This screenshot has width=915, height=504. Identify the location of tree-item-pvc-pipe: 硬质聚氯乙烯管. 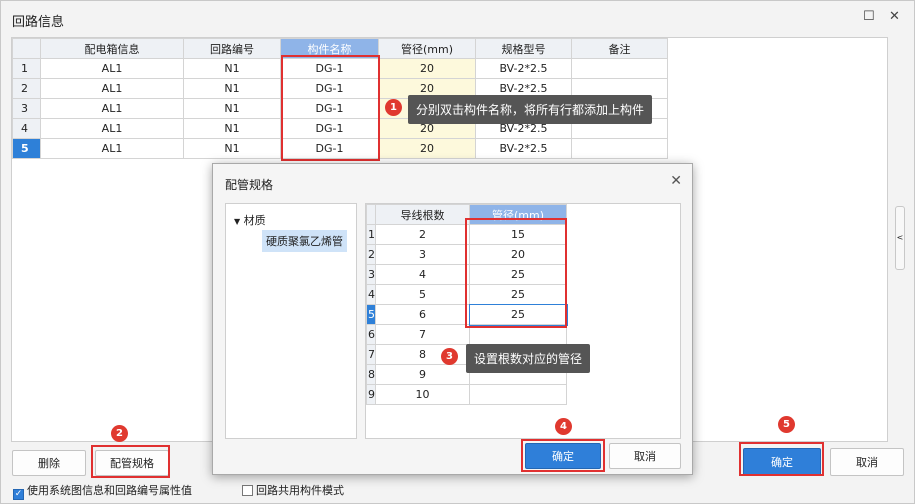
(304, 241).